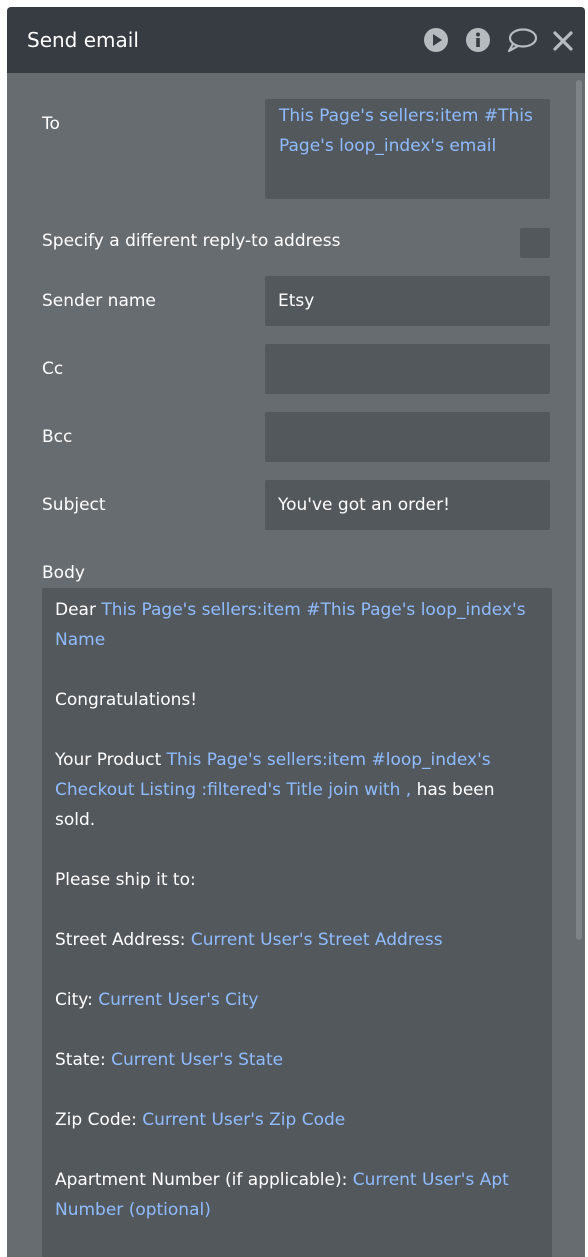 The width and height of the screenshot is (588, 1257). What do you see at coordinates (77, 1000) in the screenshot?
I see `city-label: City:` at bounding box center [77, 1000].